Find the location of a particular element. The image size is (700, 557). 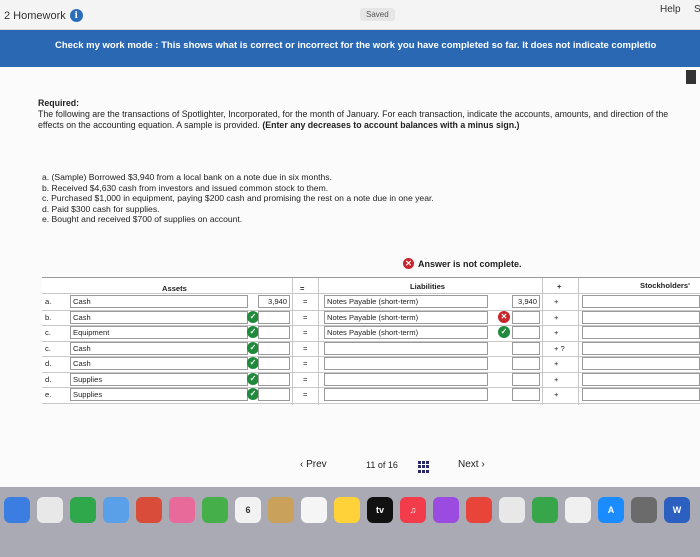

row-letter: a. is located at coordinates (48, 301).